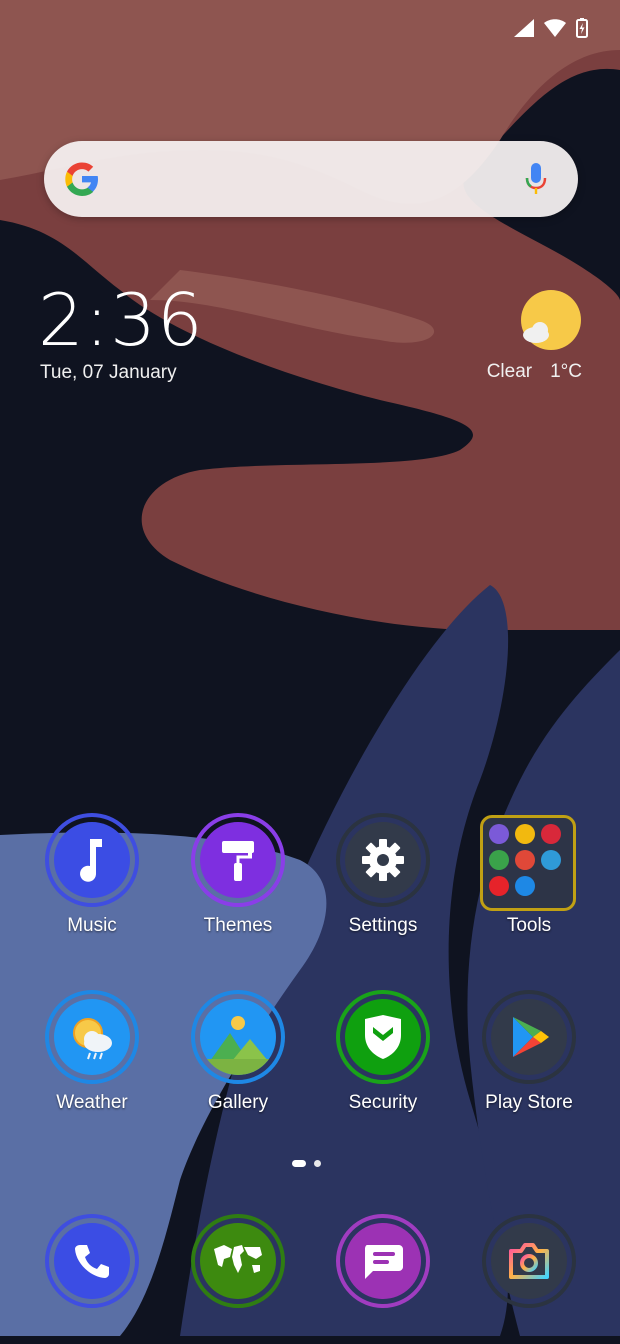 The height and width of the screenshot is (1344, 620). Describe the element at coordinates (383, 1037) in the screenshot. I see `shield-icon` at that location.